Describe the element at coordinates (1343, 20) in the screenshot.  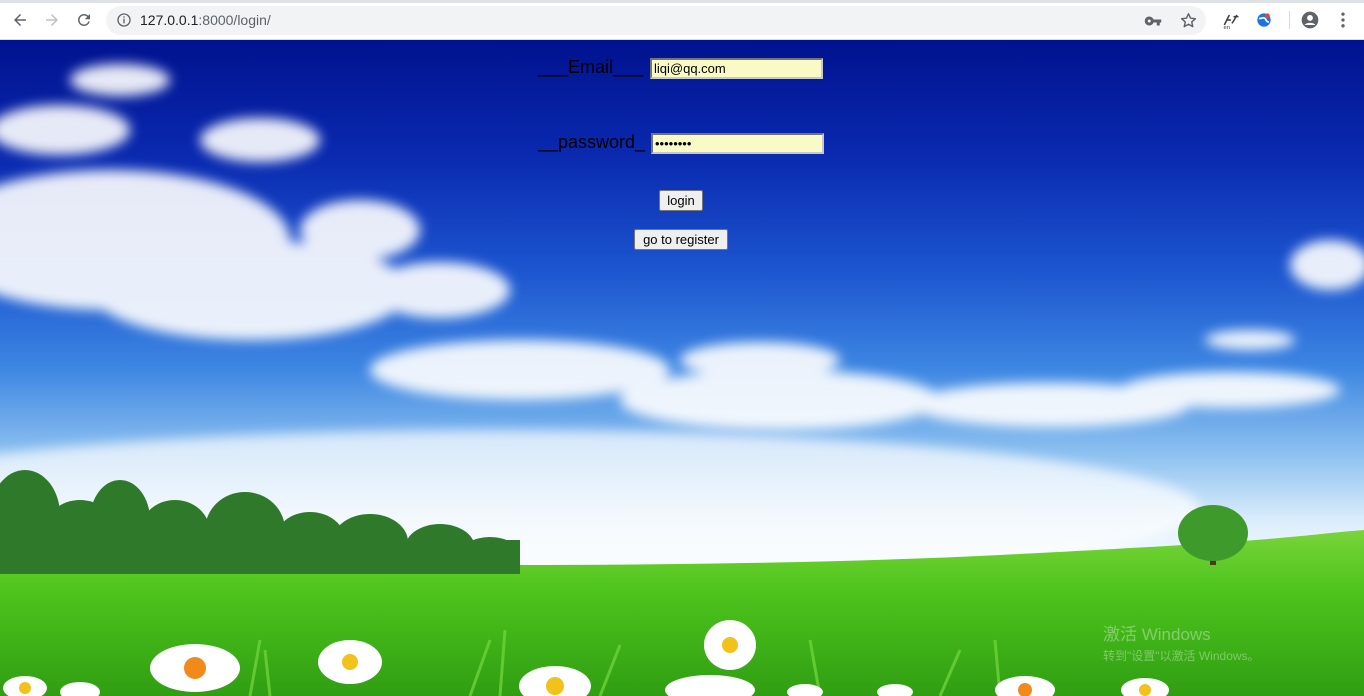
I see `kebab-menu-icon` at that location.